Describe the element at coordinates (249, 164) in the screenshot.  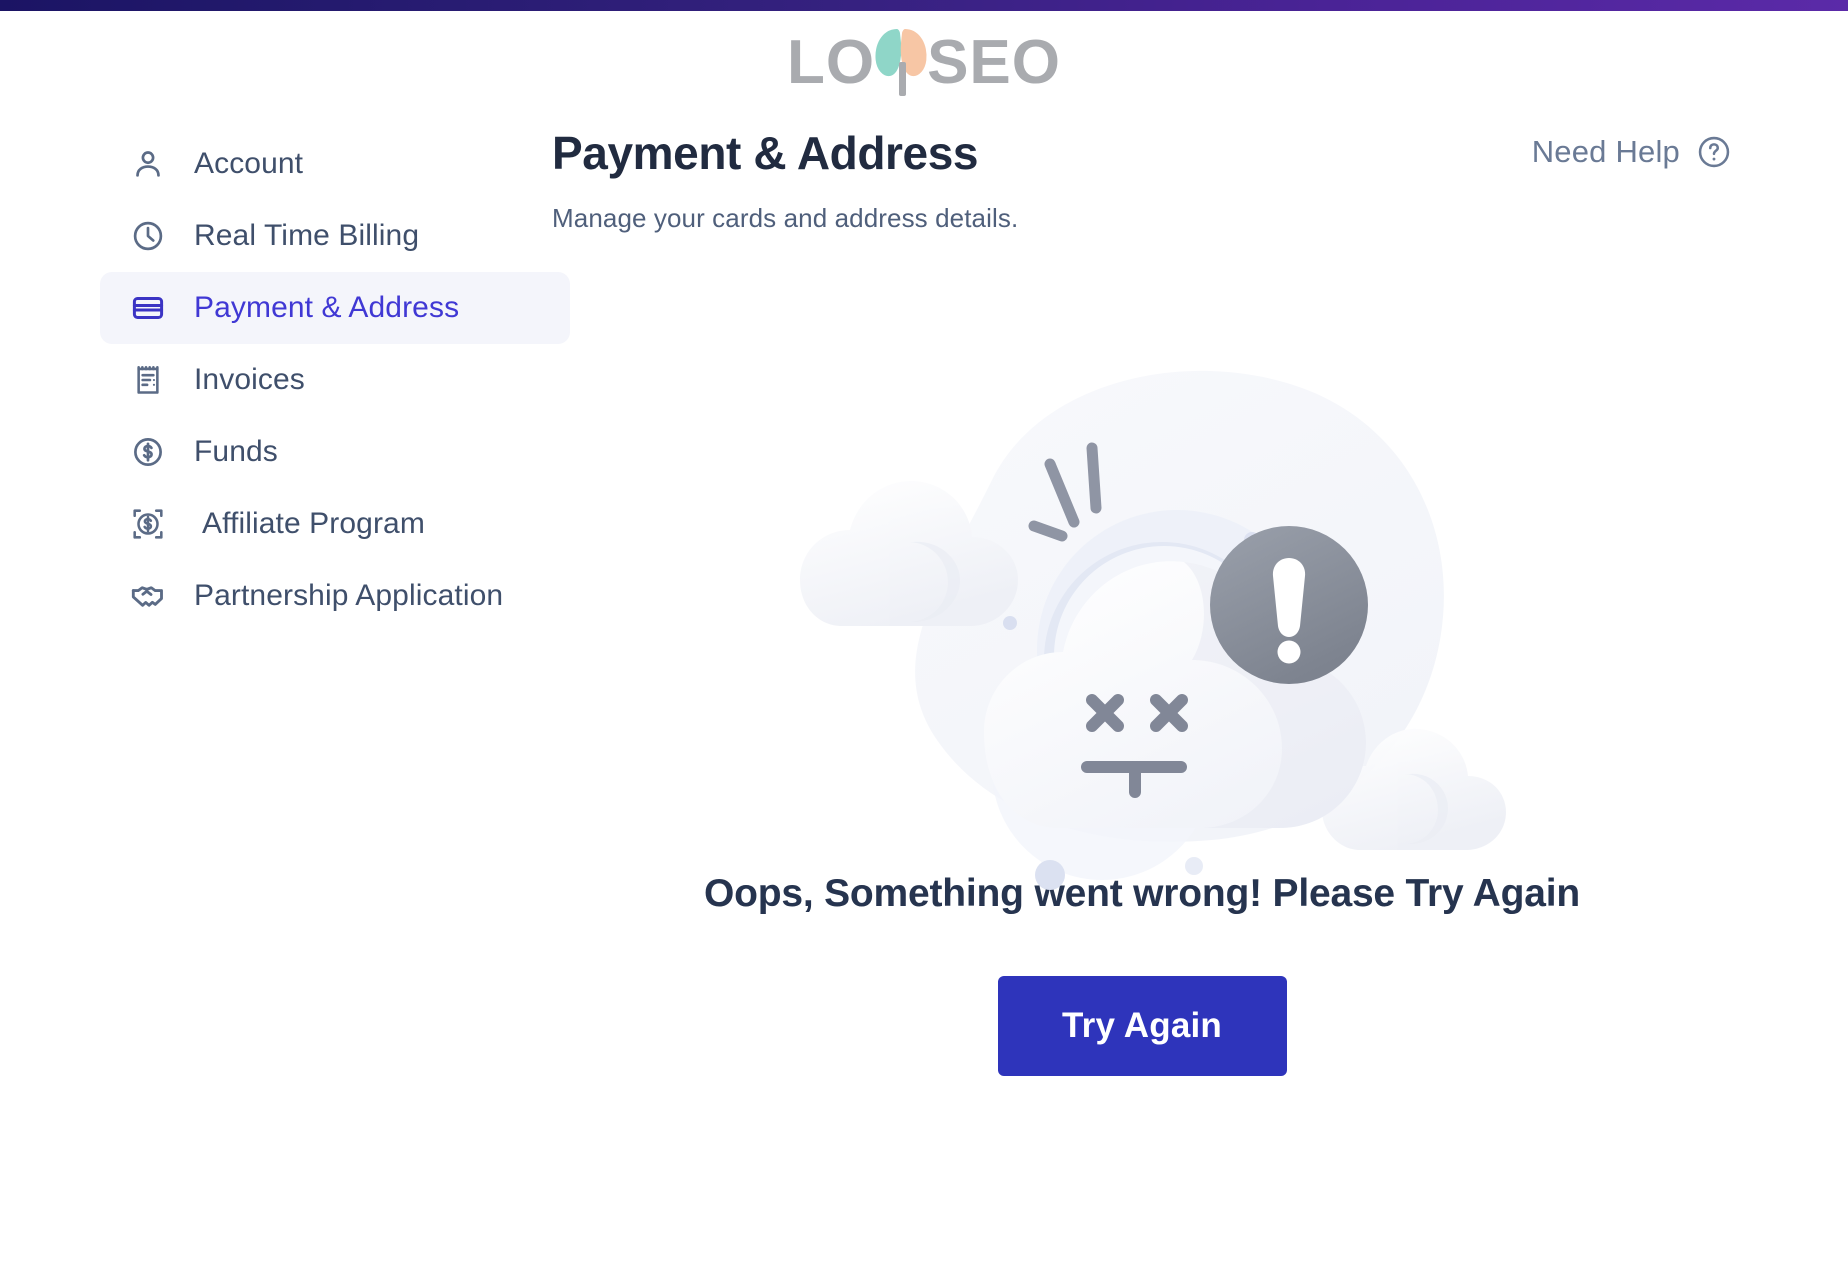
I see `sidebar-item-label: Account` at that location.